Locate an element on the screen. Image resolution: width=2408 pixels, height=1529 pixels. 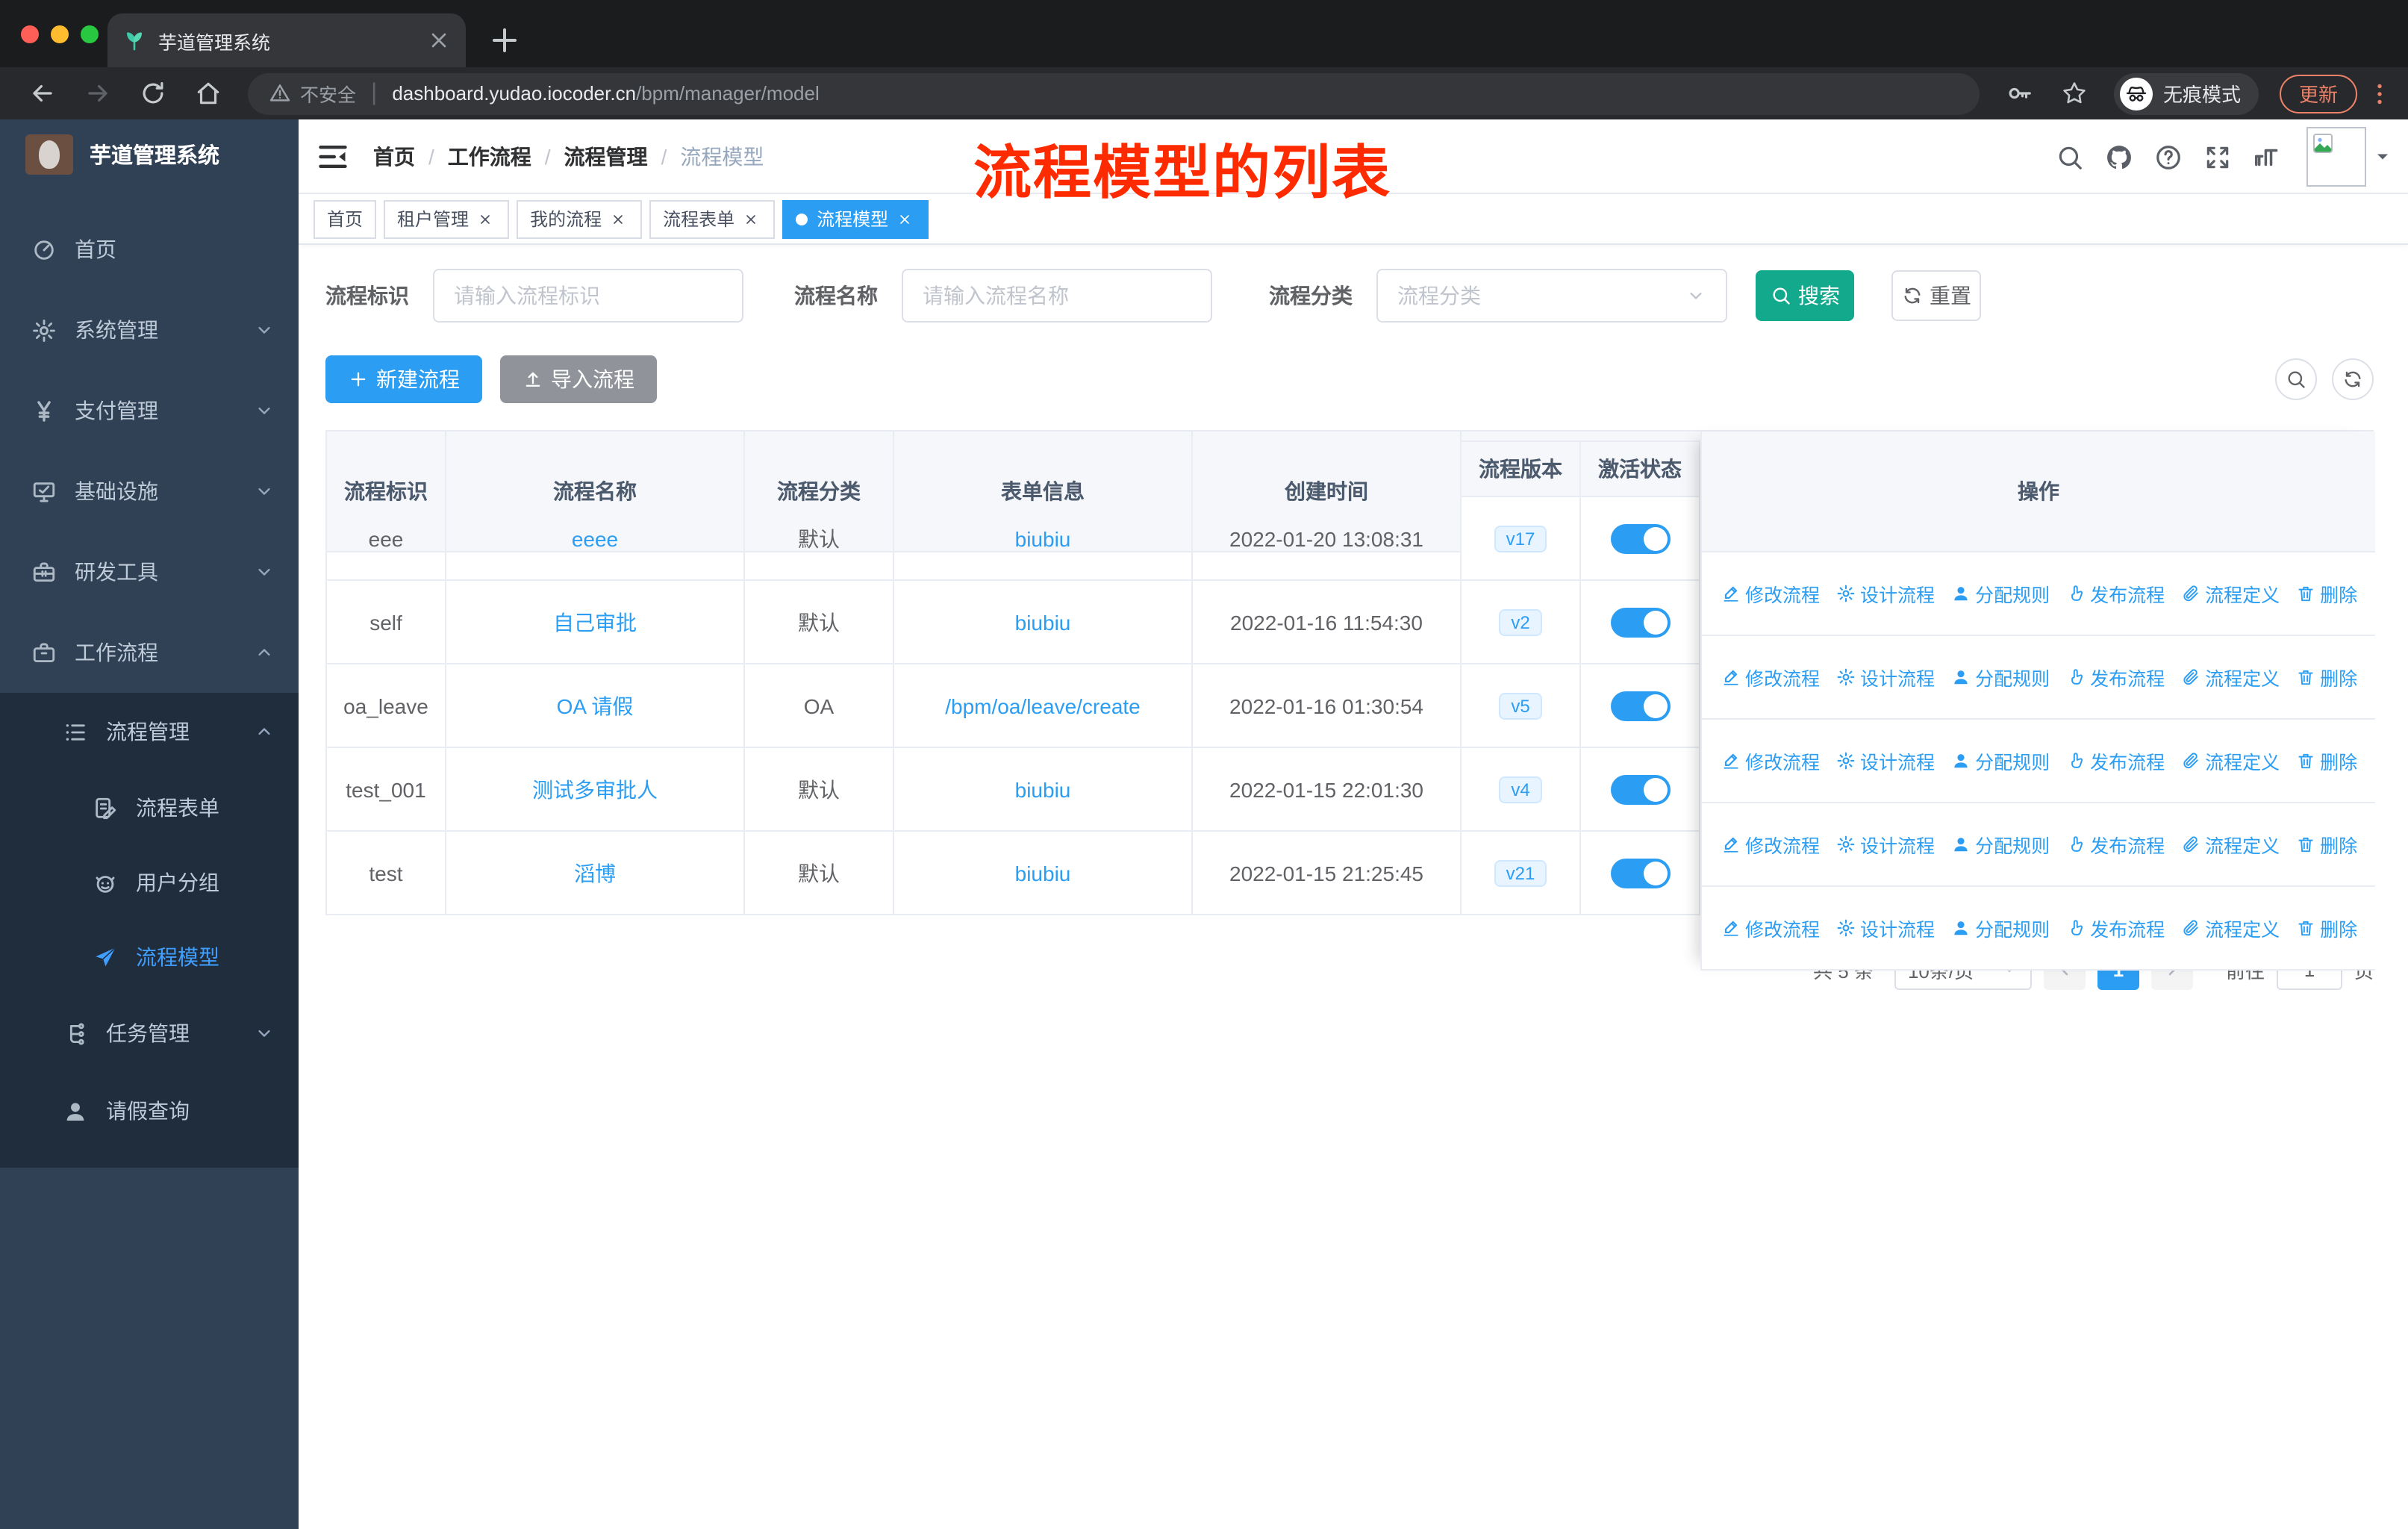
filter-name-input: 请输入流程名称 is located at coordinates (1057, 296).